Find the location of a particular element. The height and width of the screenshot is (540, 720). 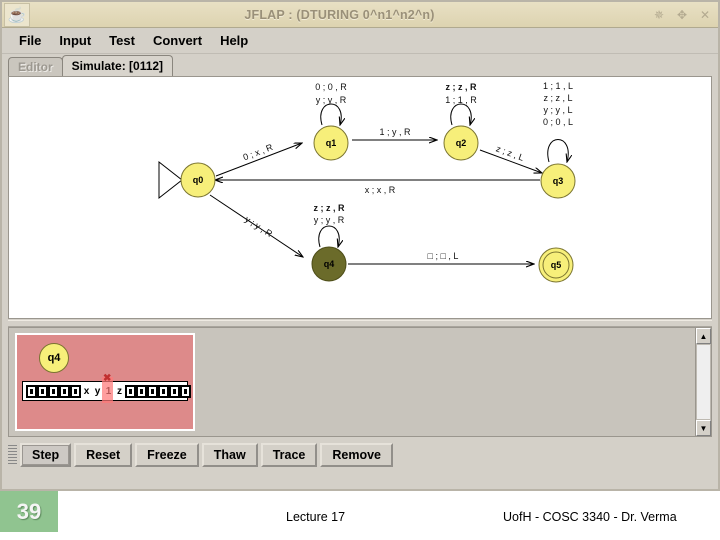

state-label-q0: q0 is located at coordinates (198, 180).